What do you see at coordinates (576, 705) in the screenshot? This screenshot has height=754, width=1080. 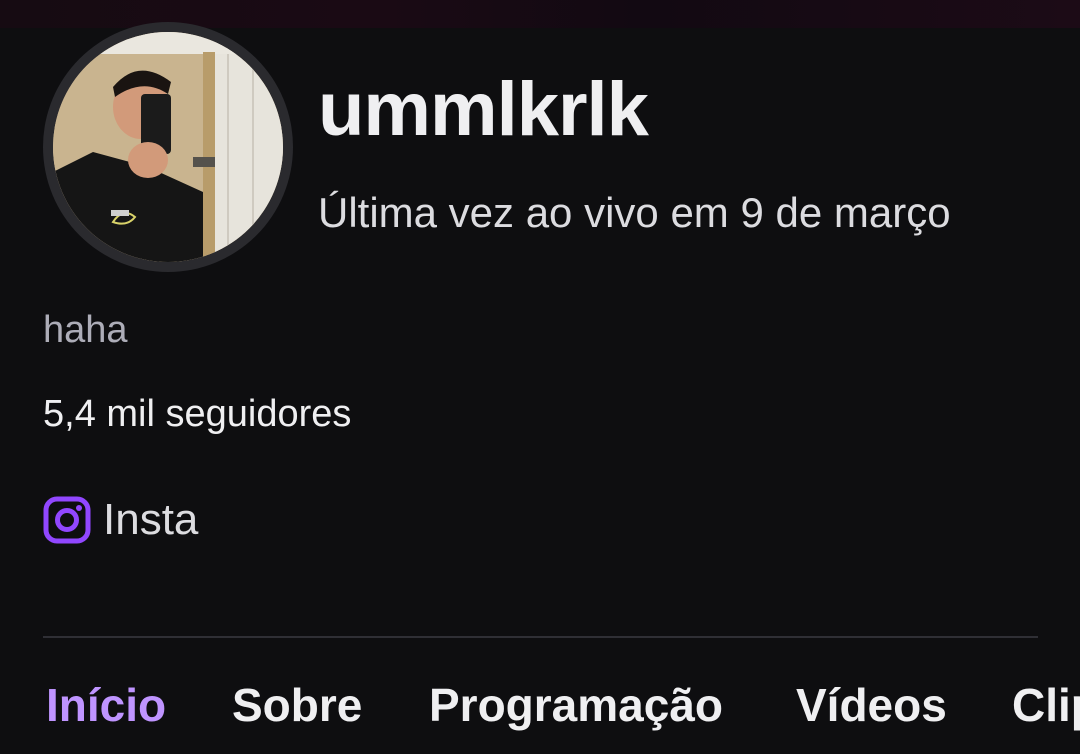 I see `tab-programacao: Programação` at bounding box center [576, 705].